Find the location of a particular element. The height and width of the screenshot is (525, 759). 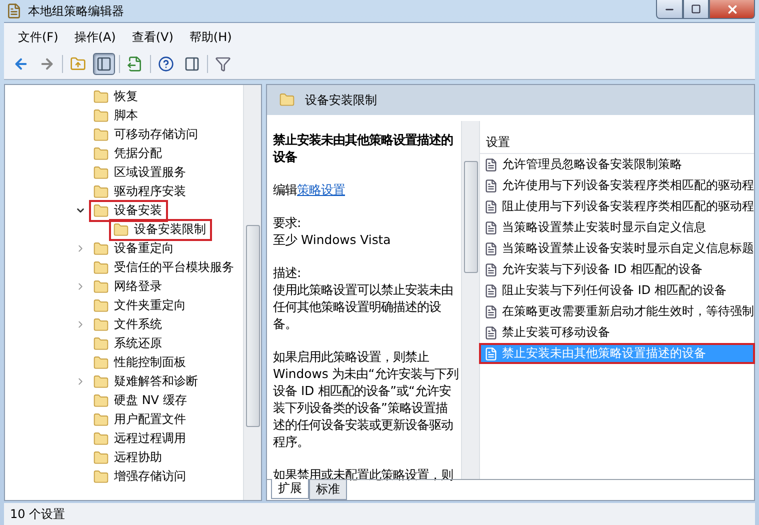

tree-item: 设备重定向 is located at coordinates (134, 249).